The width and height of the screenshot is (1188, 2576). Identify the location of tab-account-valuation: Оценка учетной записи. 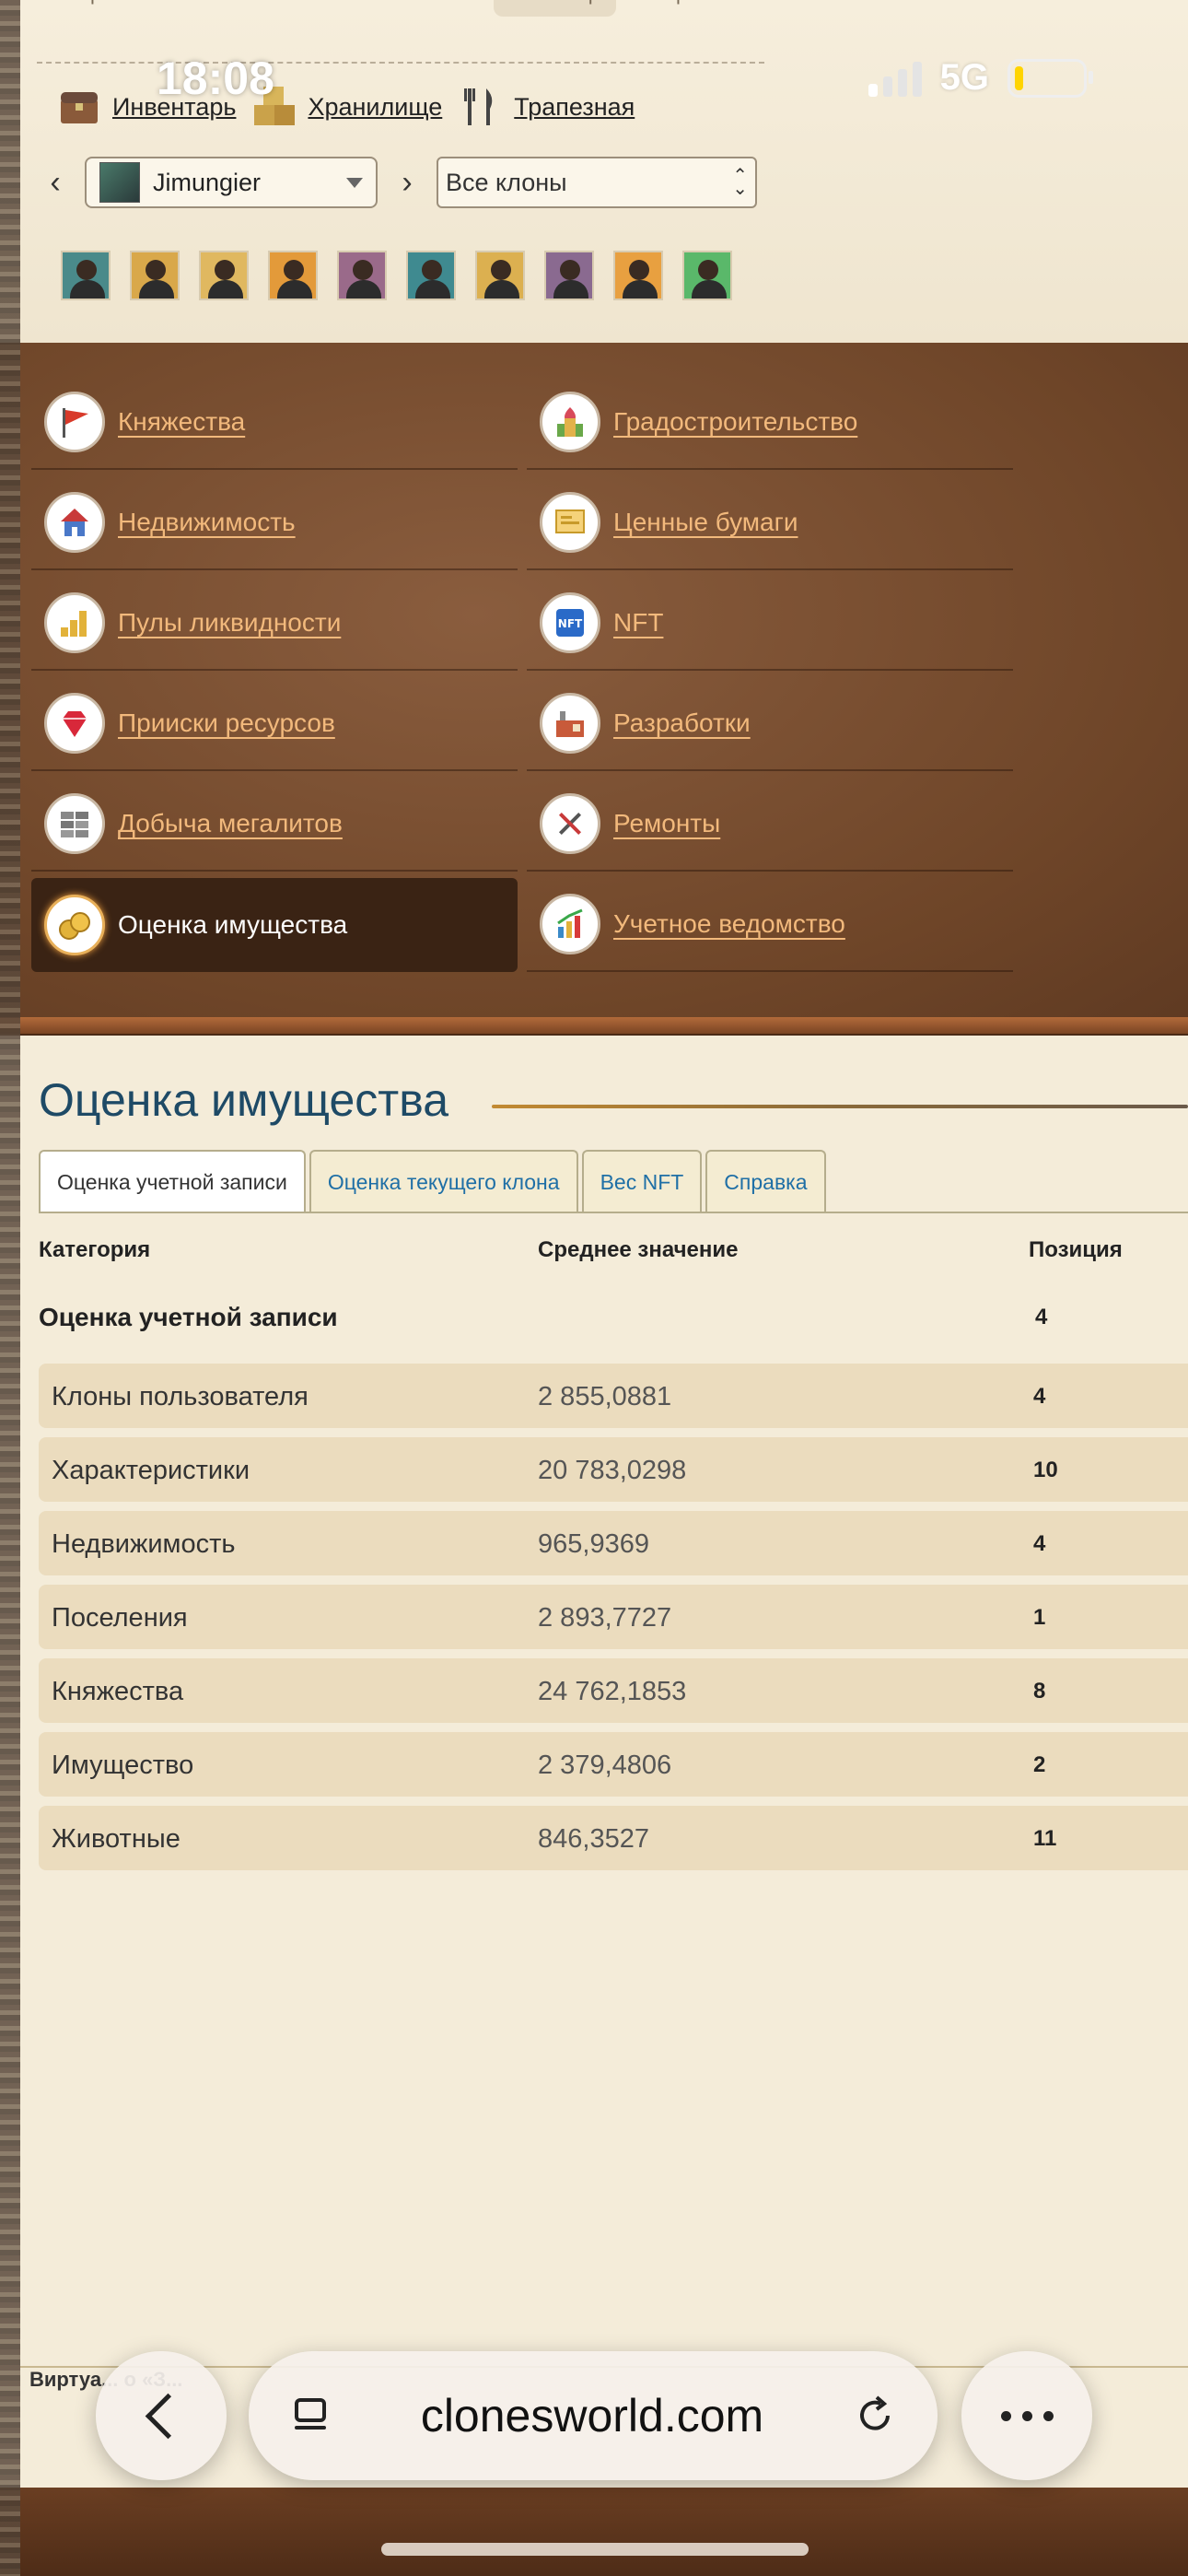
(172, 1181).